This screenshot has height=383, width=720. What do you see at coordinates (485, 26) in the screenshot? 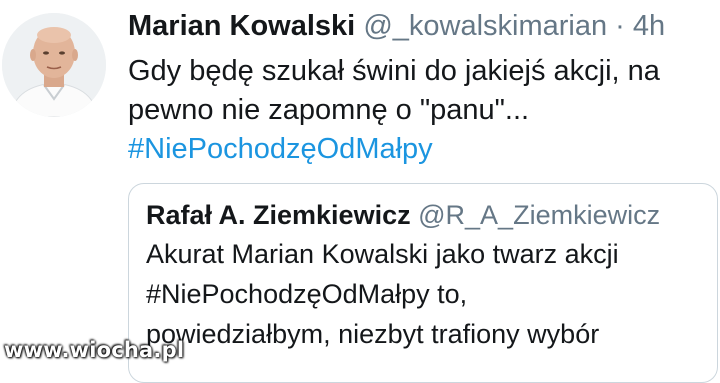
I see `author-handle: @_kowalskimarian` at bounding box center [485, 26].